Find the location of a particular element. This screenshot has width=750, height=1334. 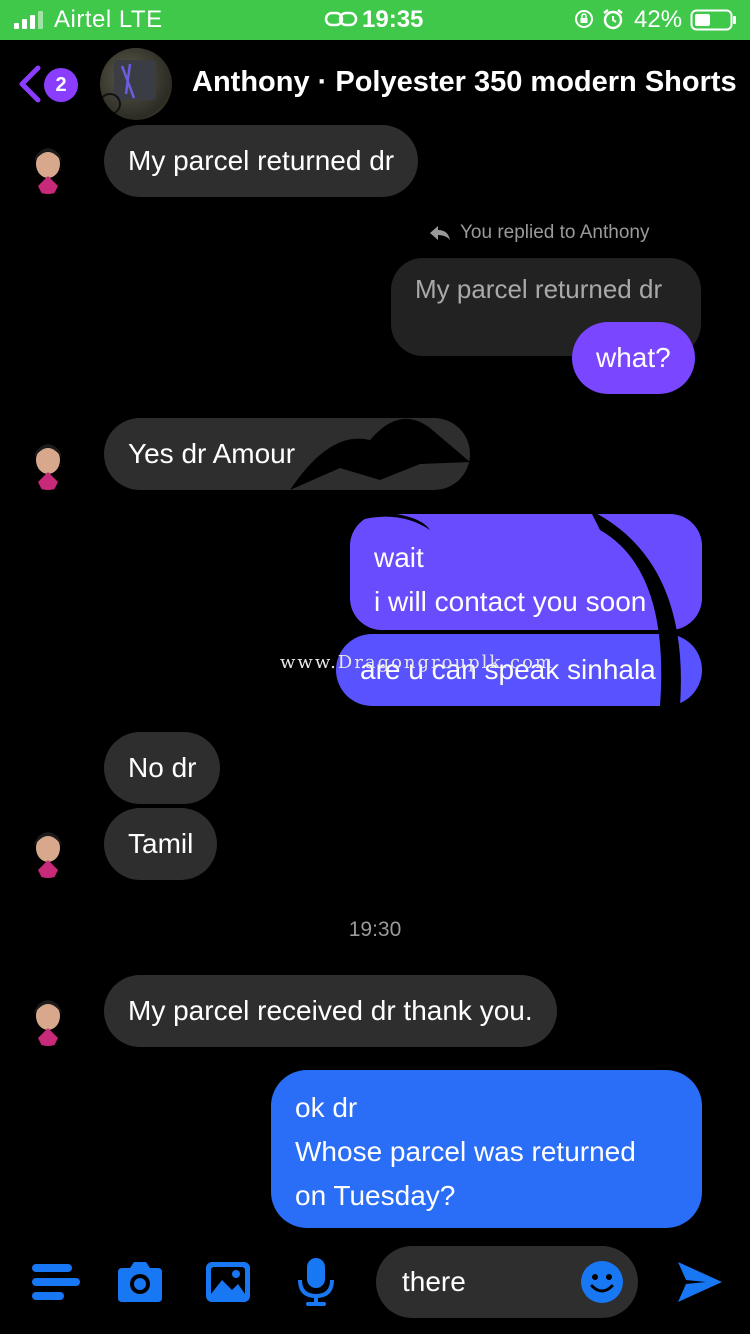

message-line: ok dr is located at coordinates (326, 1107).